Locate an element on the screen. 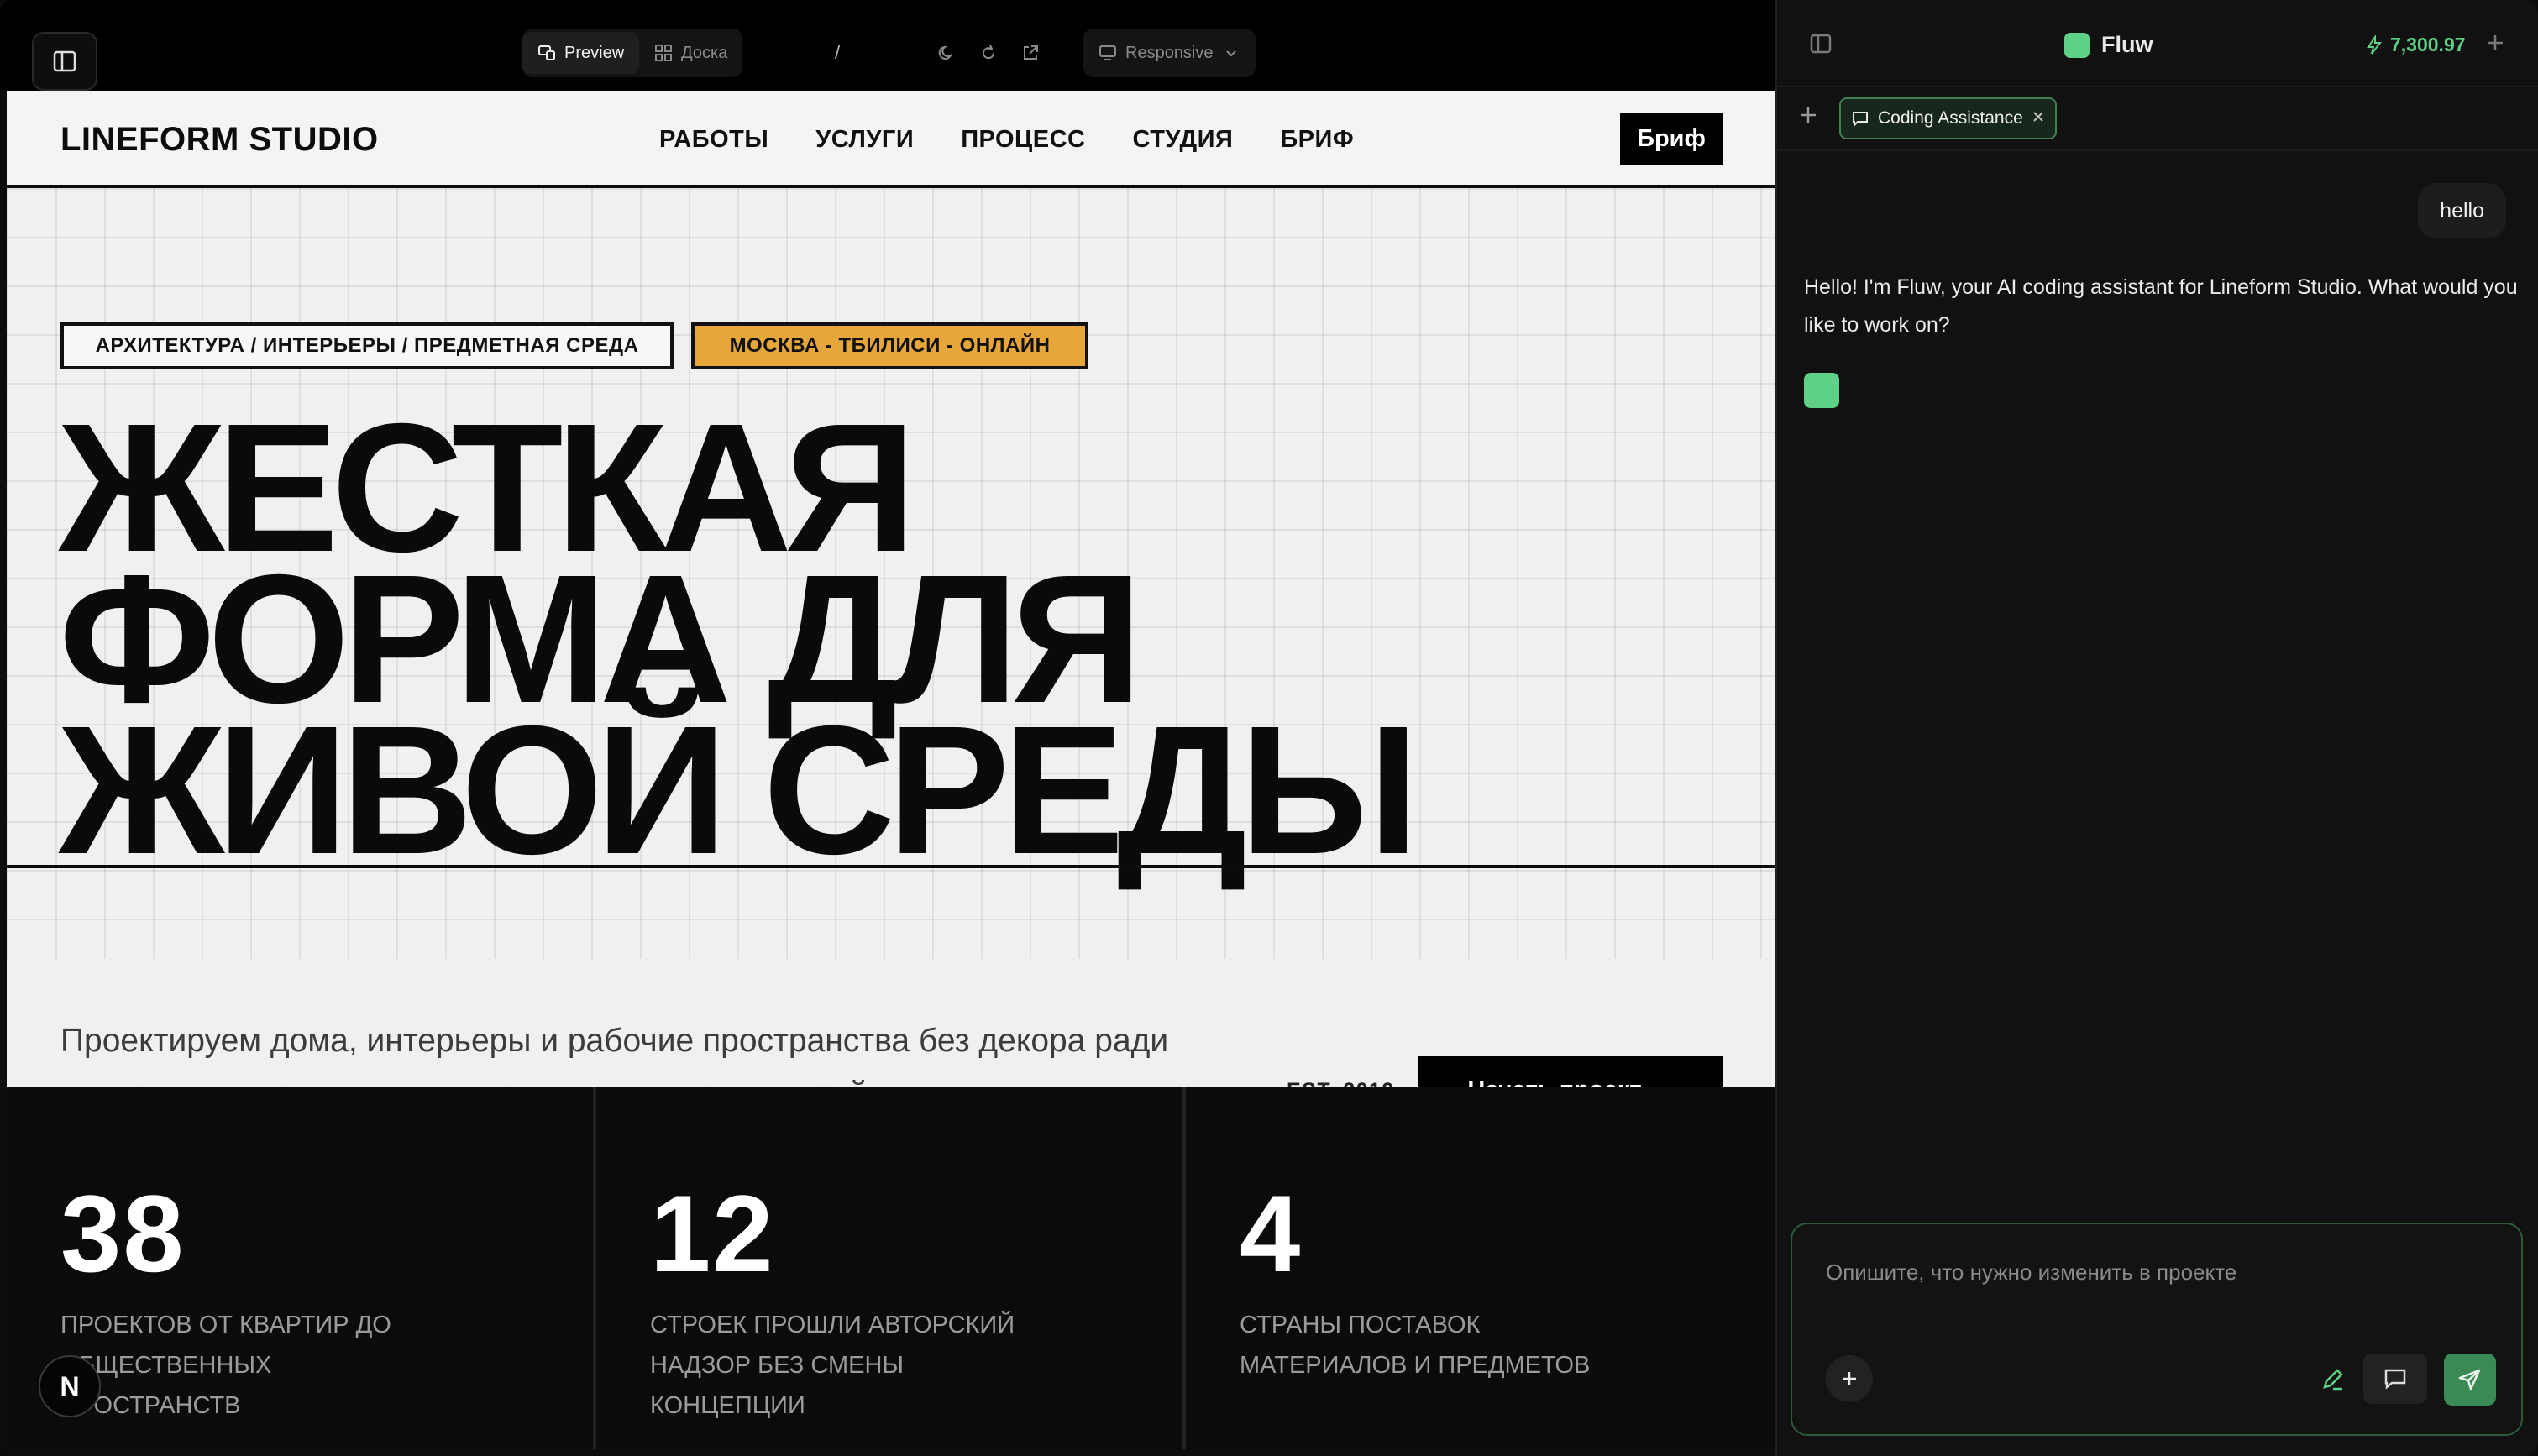  close-tab-button is located at coordinates (2039, 118).